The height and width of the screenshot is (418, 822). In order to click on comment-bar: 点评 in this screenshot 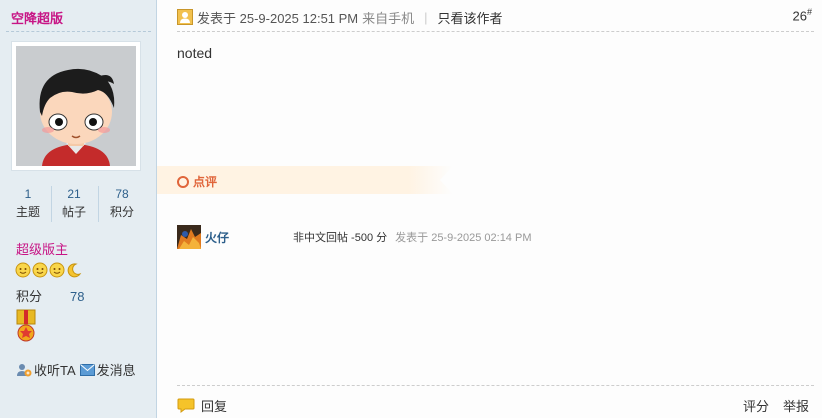, I will do `click(307, 180)`.